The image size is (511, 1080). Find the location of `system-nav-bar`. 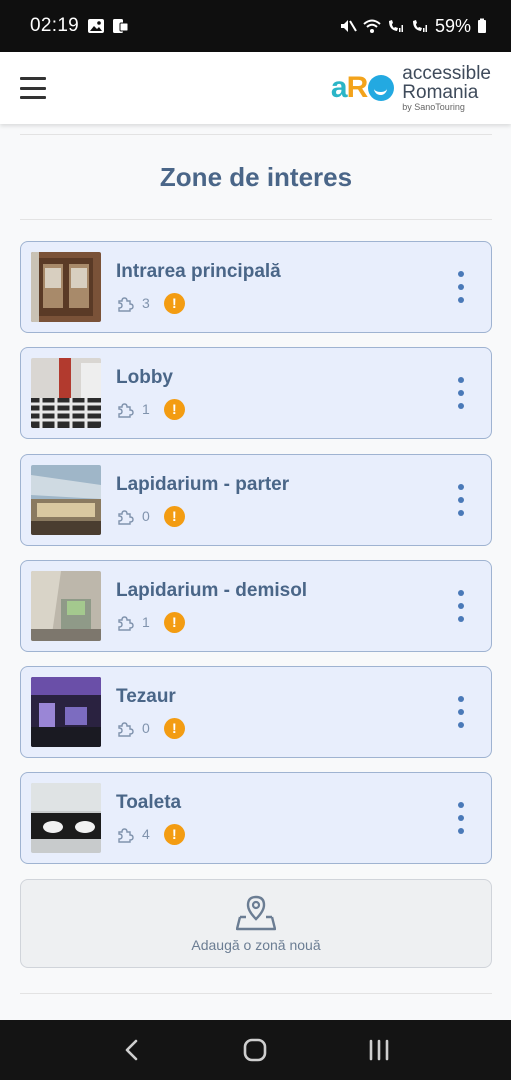

system-nav-bar is located at coordinates (255, 1050).